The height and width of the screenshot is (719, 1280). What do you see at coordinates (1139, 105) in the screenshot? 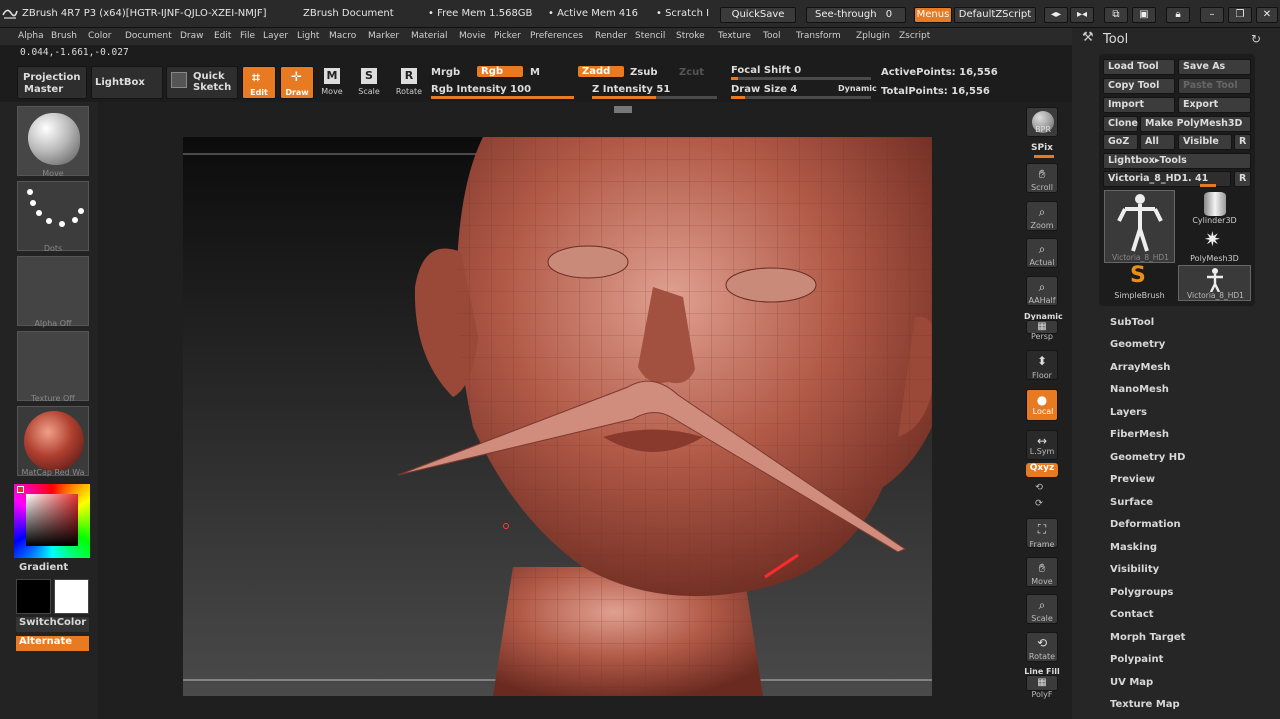
I see `import-button: Import` at bounding box center [1139, 105].